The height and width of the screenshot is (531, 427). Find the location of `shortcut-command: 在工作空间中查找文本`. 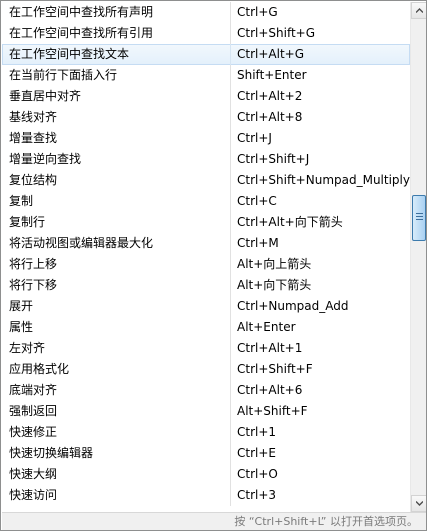

shortcut-command: 在工作空间中查找文本 is located at coordinates (116, 54).